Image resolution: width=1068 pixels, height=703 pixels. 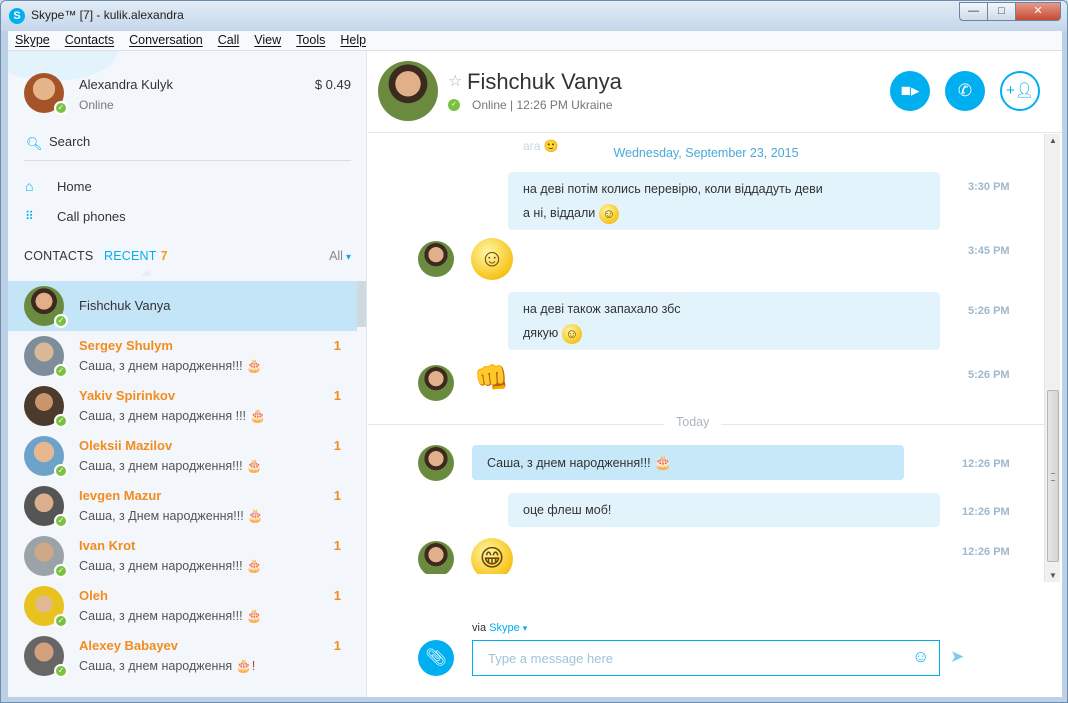 I want to click on send-icon: ➤, so click(x=957, y=657).